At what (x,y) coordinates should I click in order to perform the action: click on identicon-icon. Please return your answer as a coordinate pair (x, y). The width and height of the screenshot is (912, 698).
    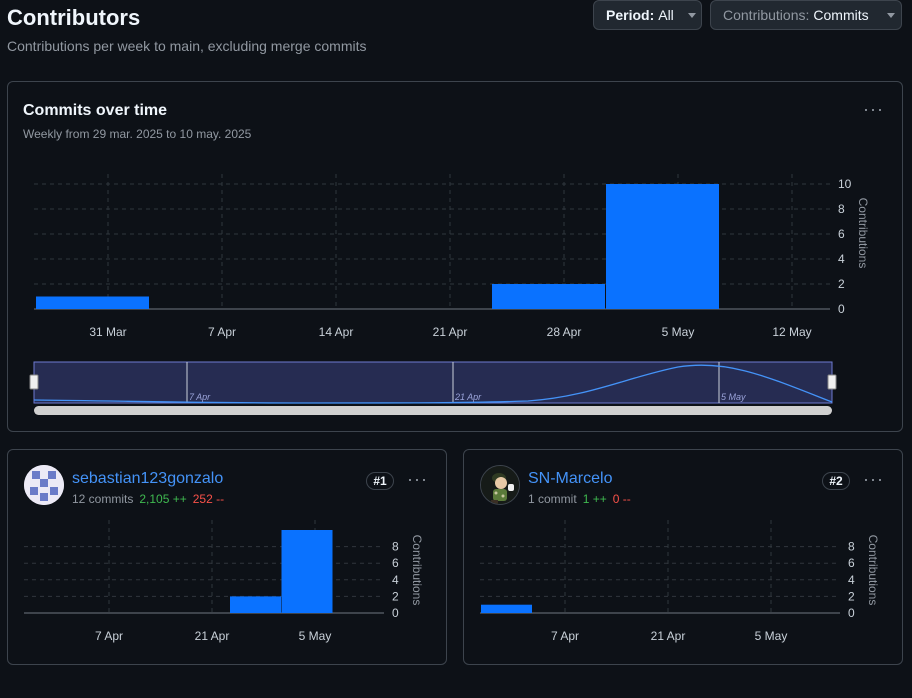
    Looking at the image, I should click on (44, 485).